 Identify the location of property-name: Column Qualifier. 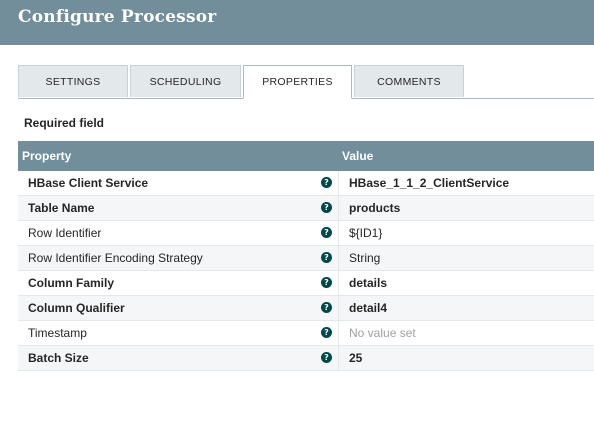
(76, 308).